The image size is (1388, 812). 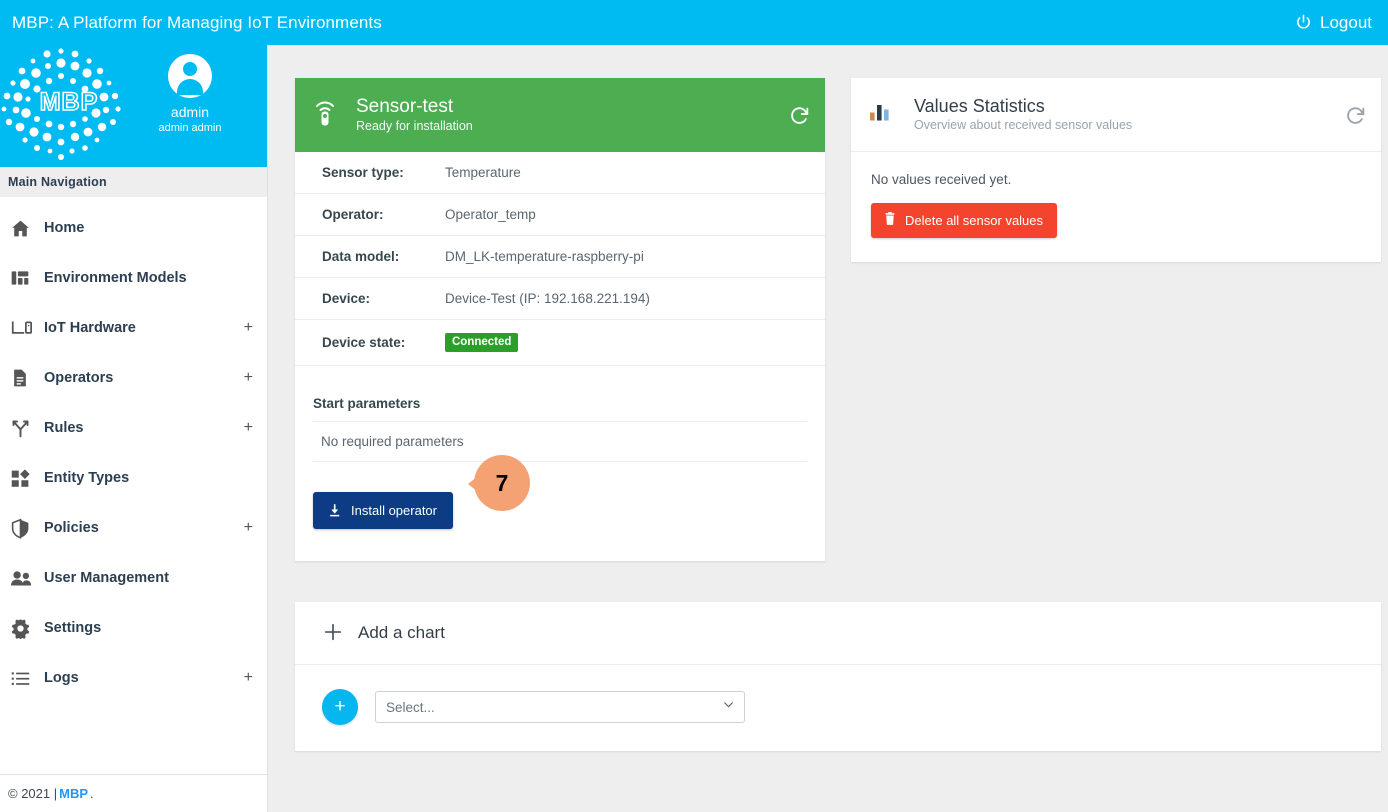 I want to click on user-profile: admin admin admin, so click(x=190, y=95).